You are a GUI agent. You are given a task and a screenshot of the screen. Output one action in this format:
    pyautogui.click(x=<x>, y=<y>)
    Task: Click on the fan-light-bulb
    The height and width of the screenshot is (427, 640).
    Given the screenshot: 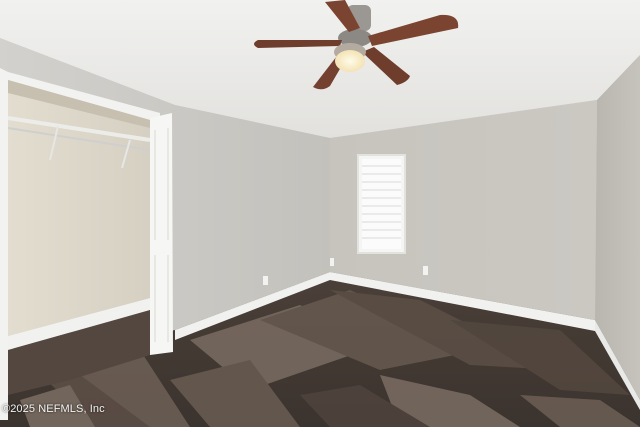 What is the action you would take?
    pyautogui.click(x=350, y=61)
    